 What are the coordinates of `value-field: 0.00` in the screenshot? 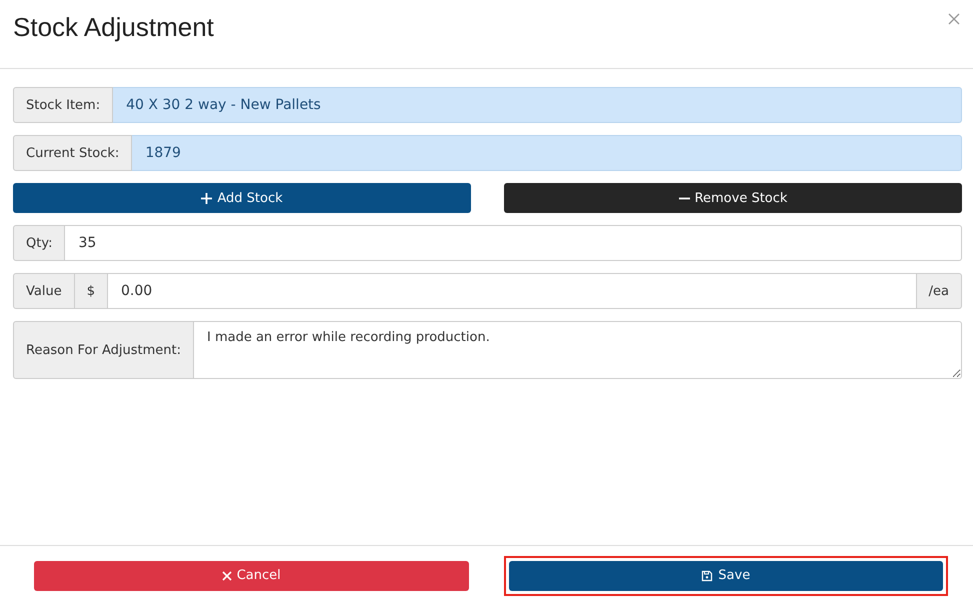 It's located at (512, 291).